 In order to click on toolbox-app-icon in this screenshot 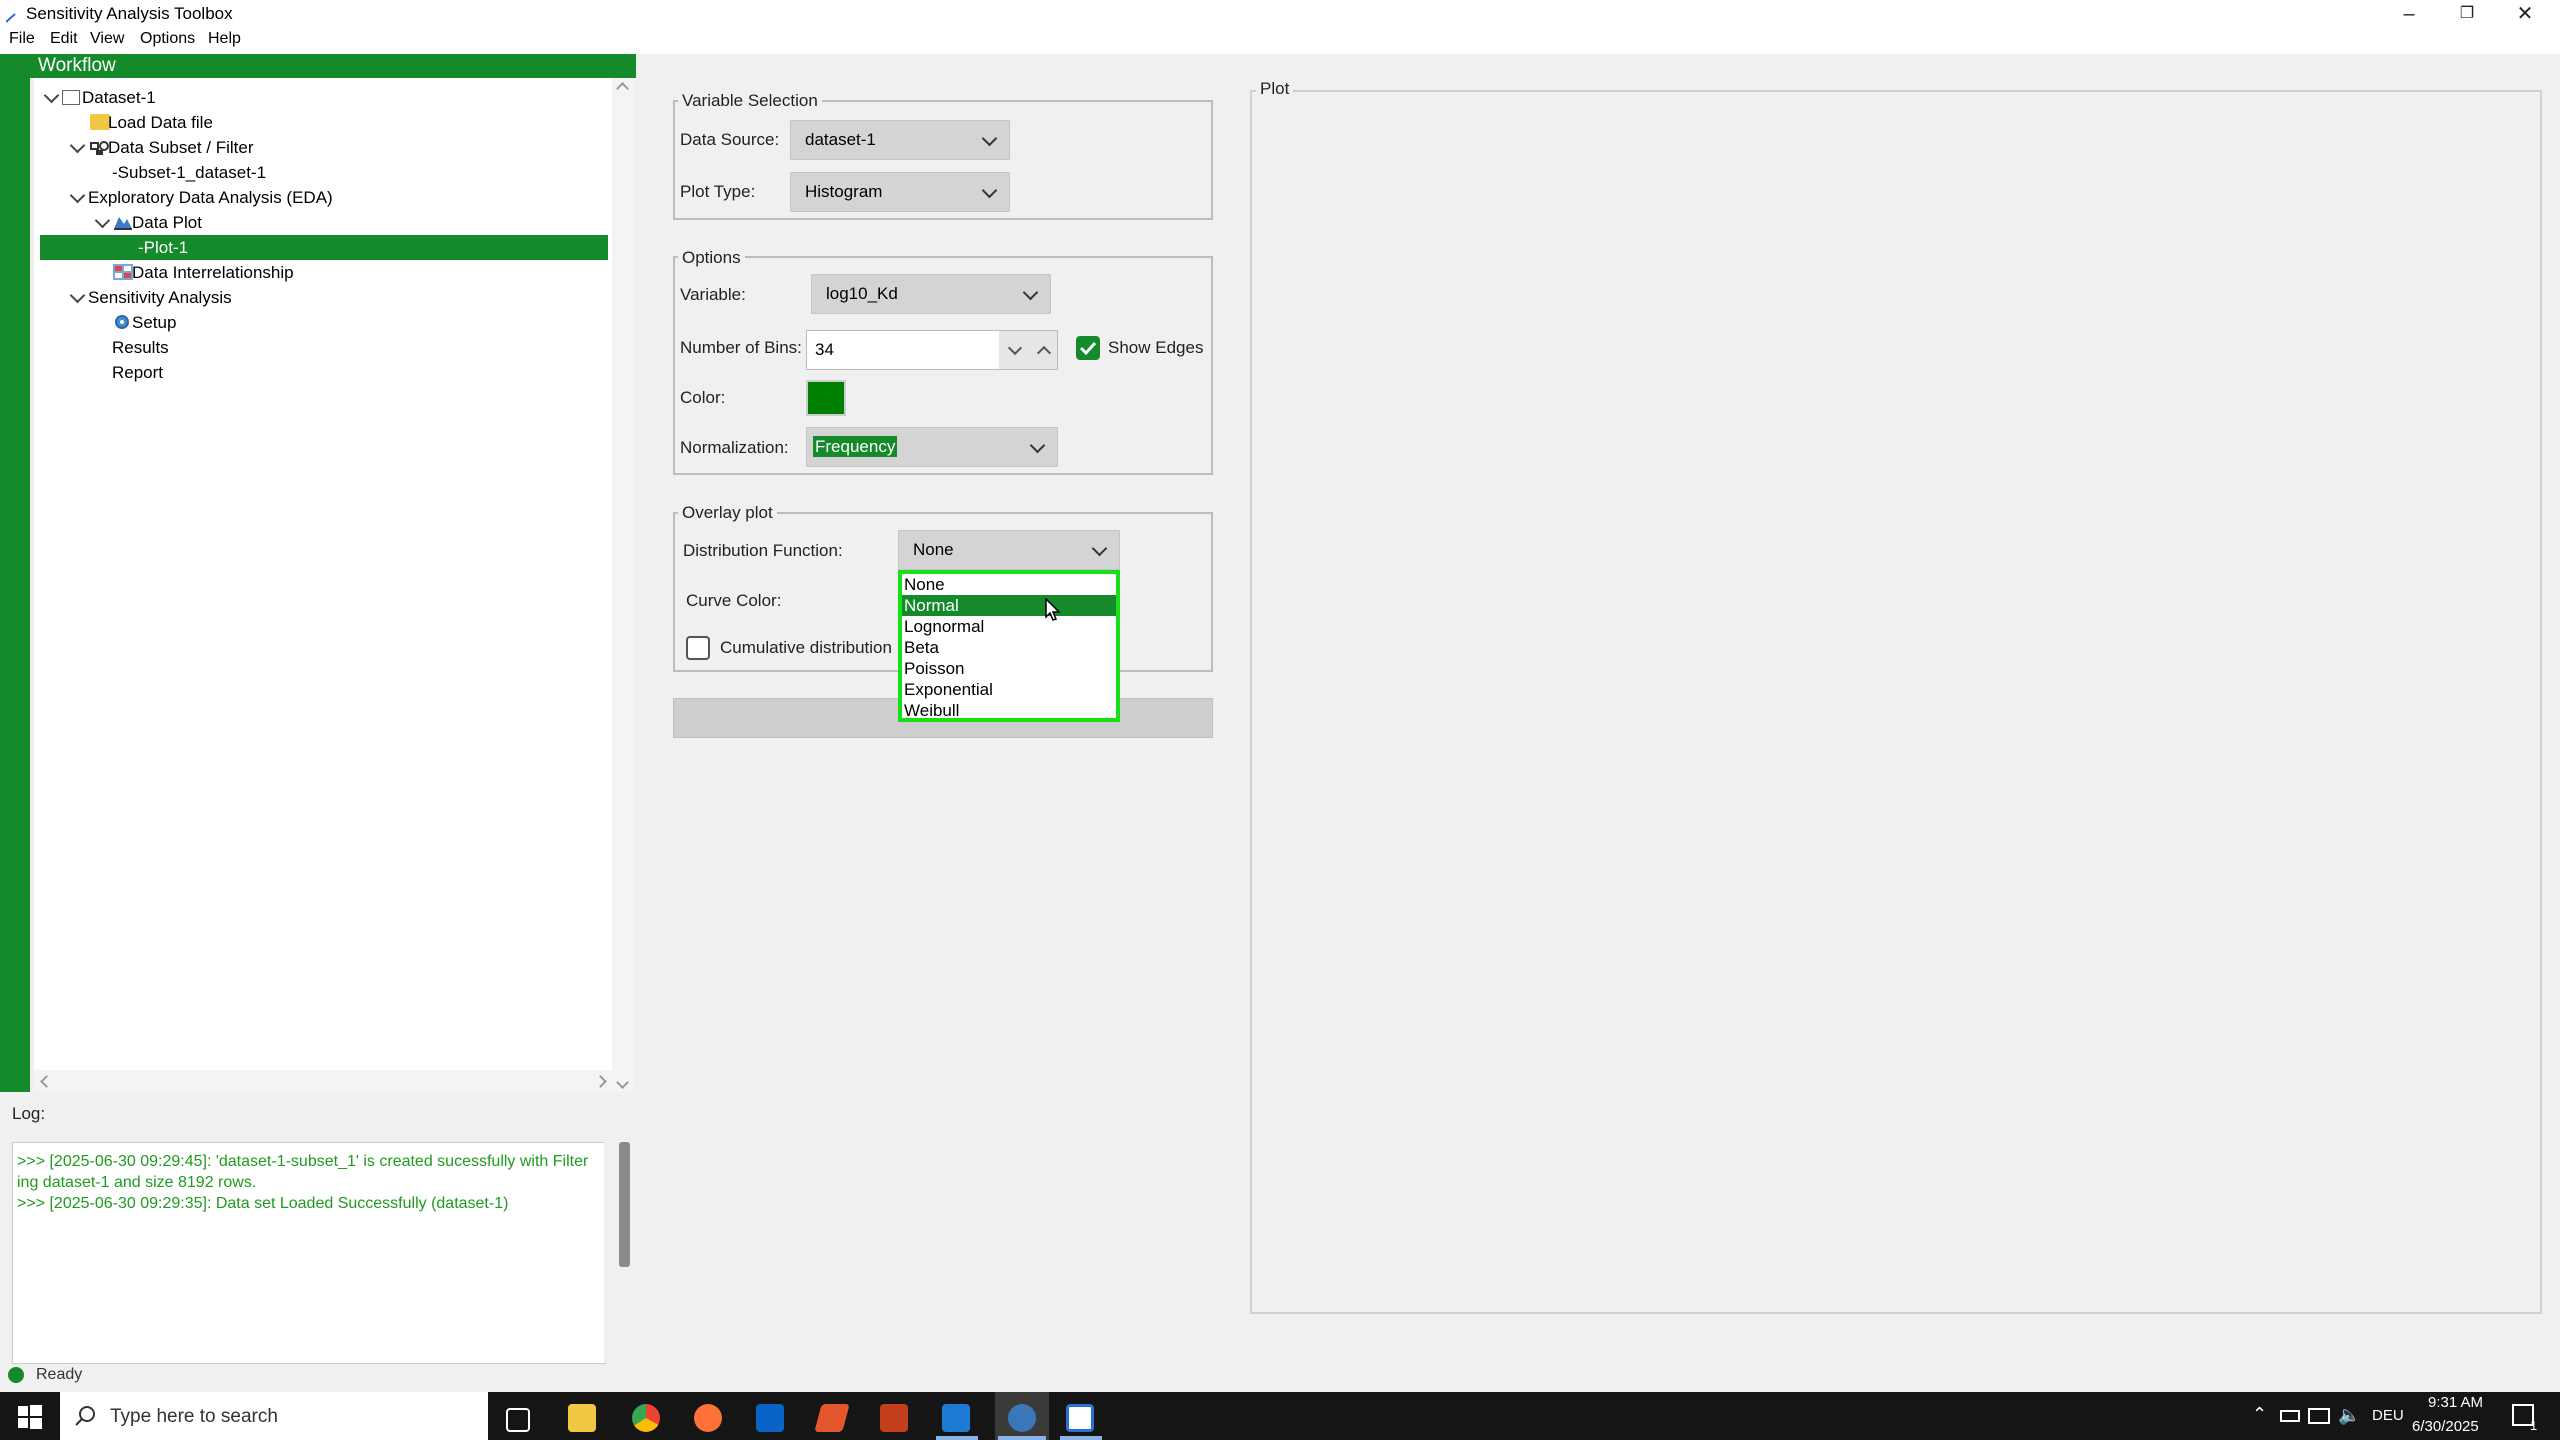, I will do `click(1080, 1418)`.